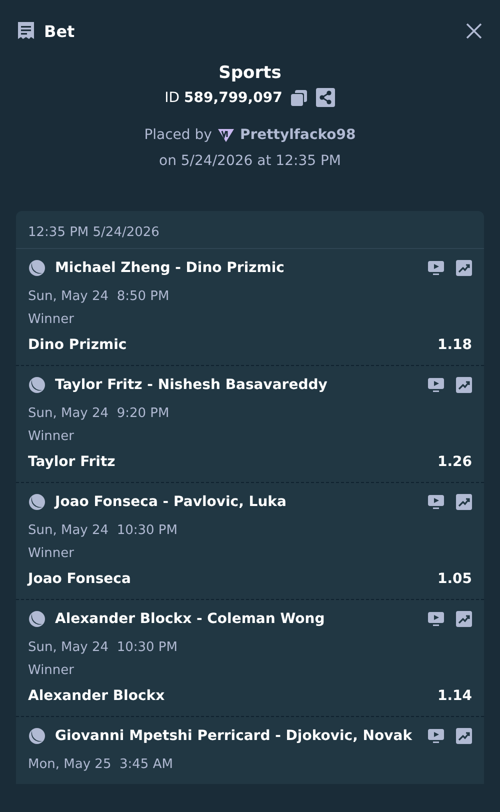  I want to click on event-time: Sun, May 24 8:50 PM, so click(99, 296).